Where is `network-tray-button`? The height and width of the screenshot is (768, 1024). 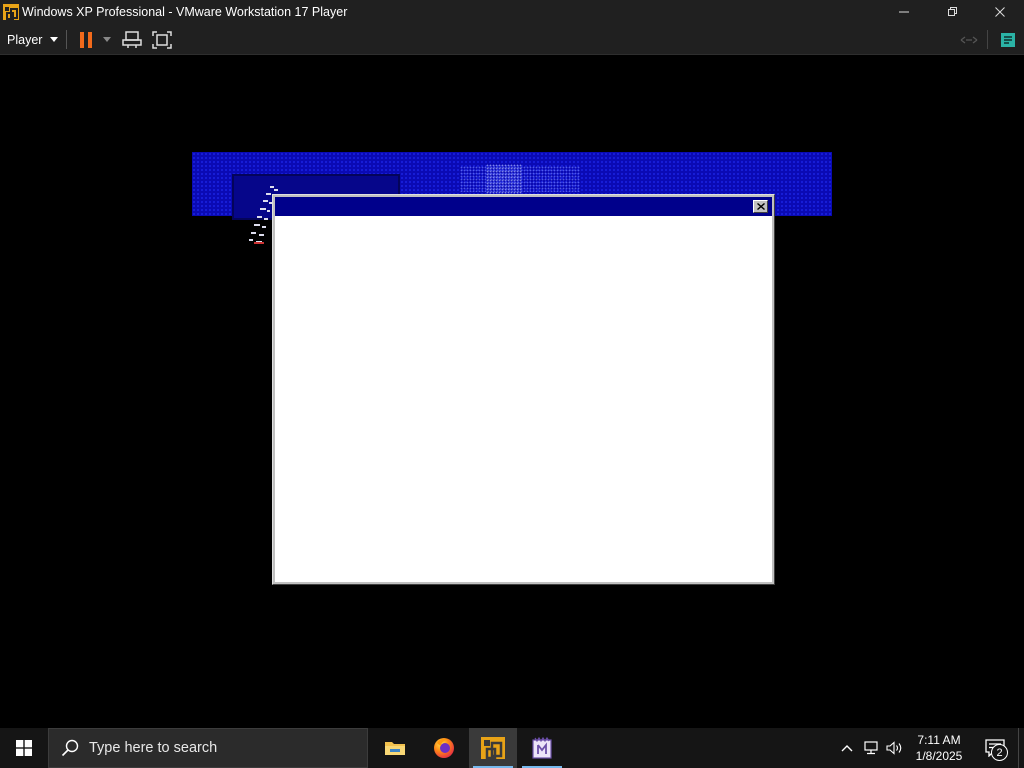
network-tray-button is located at coordinates (871, 748).